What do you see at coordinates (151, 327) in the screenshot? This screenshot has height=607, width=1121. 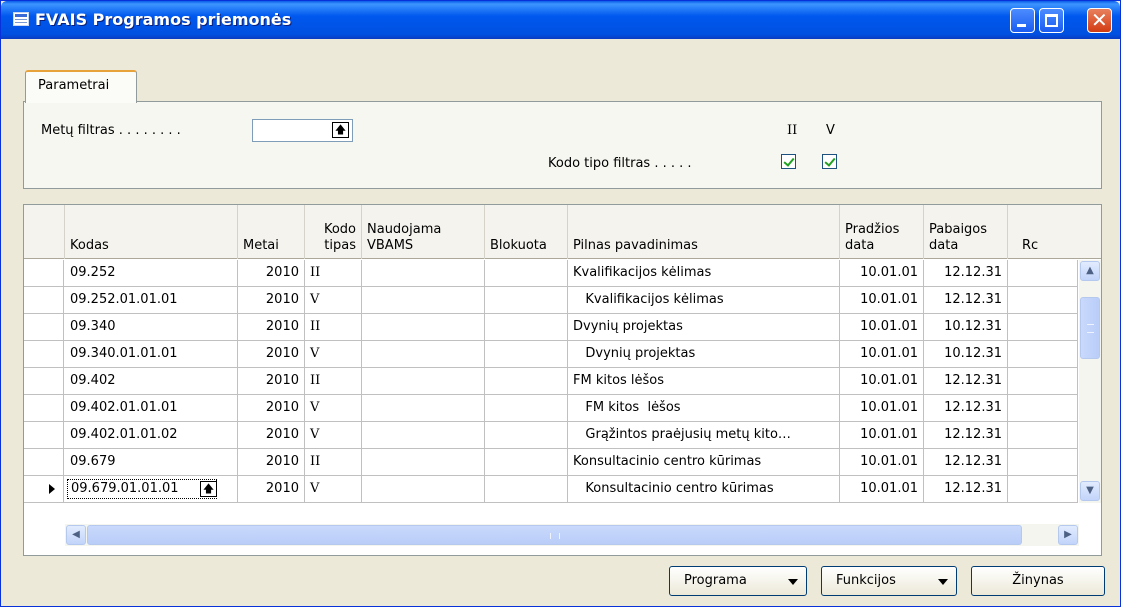 I see `cell-kodas: 09.340` at bounding box center [151, 327].